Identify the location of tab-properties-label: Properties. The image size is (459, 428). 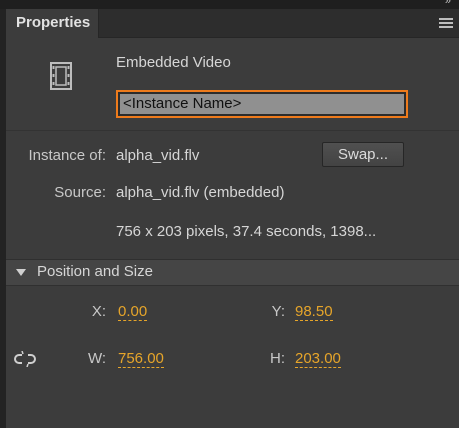
(53, 22).